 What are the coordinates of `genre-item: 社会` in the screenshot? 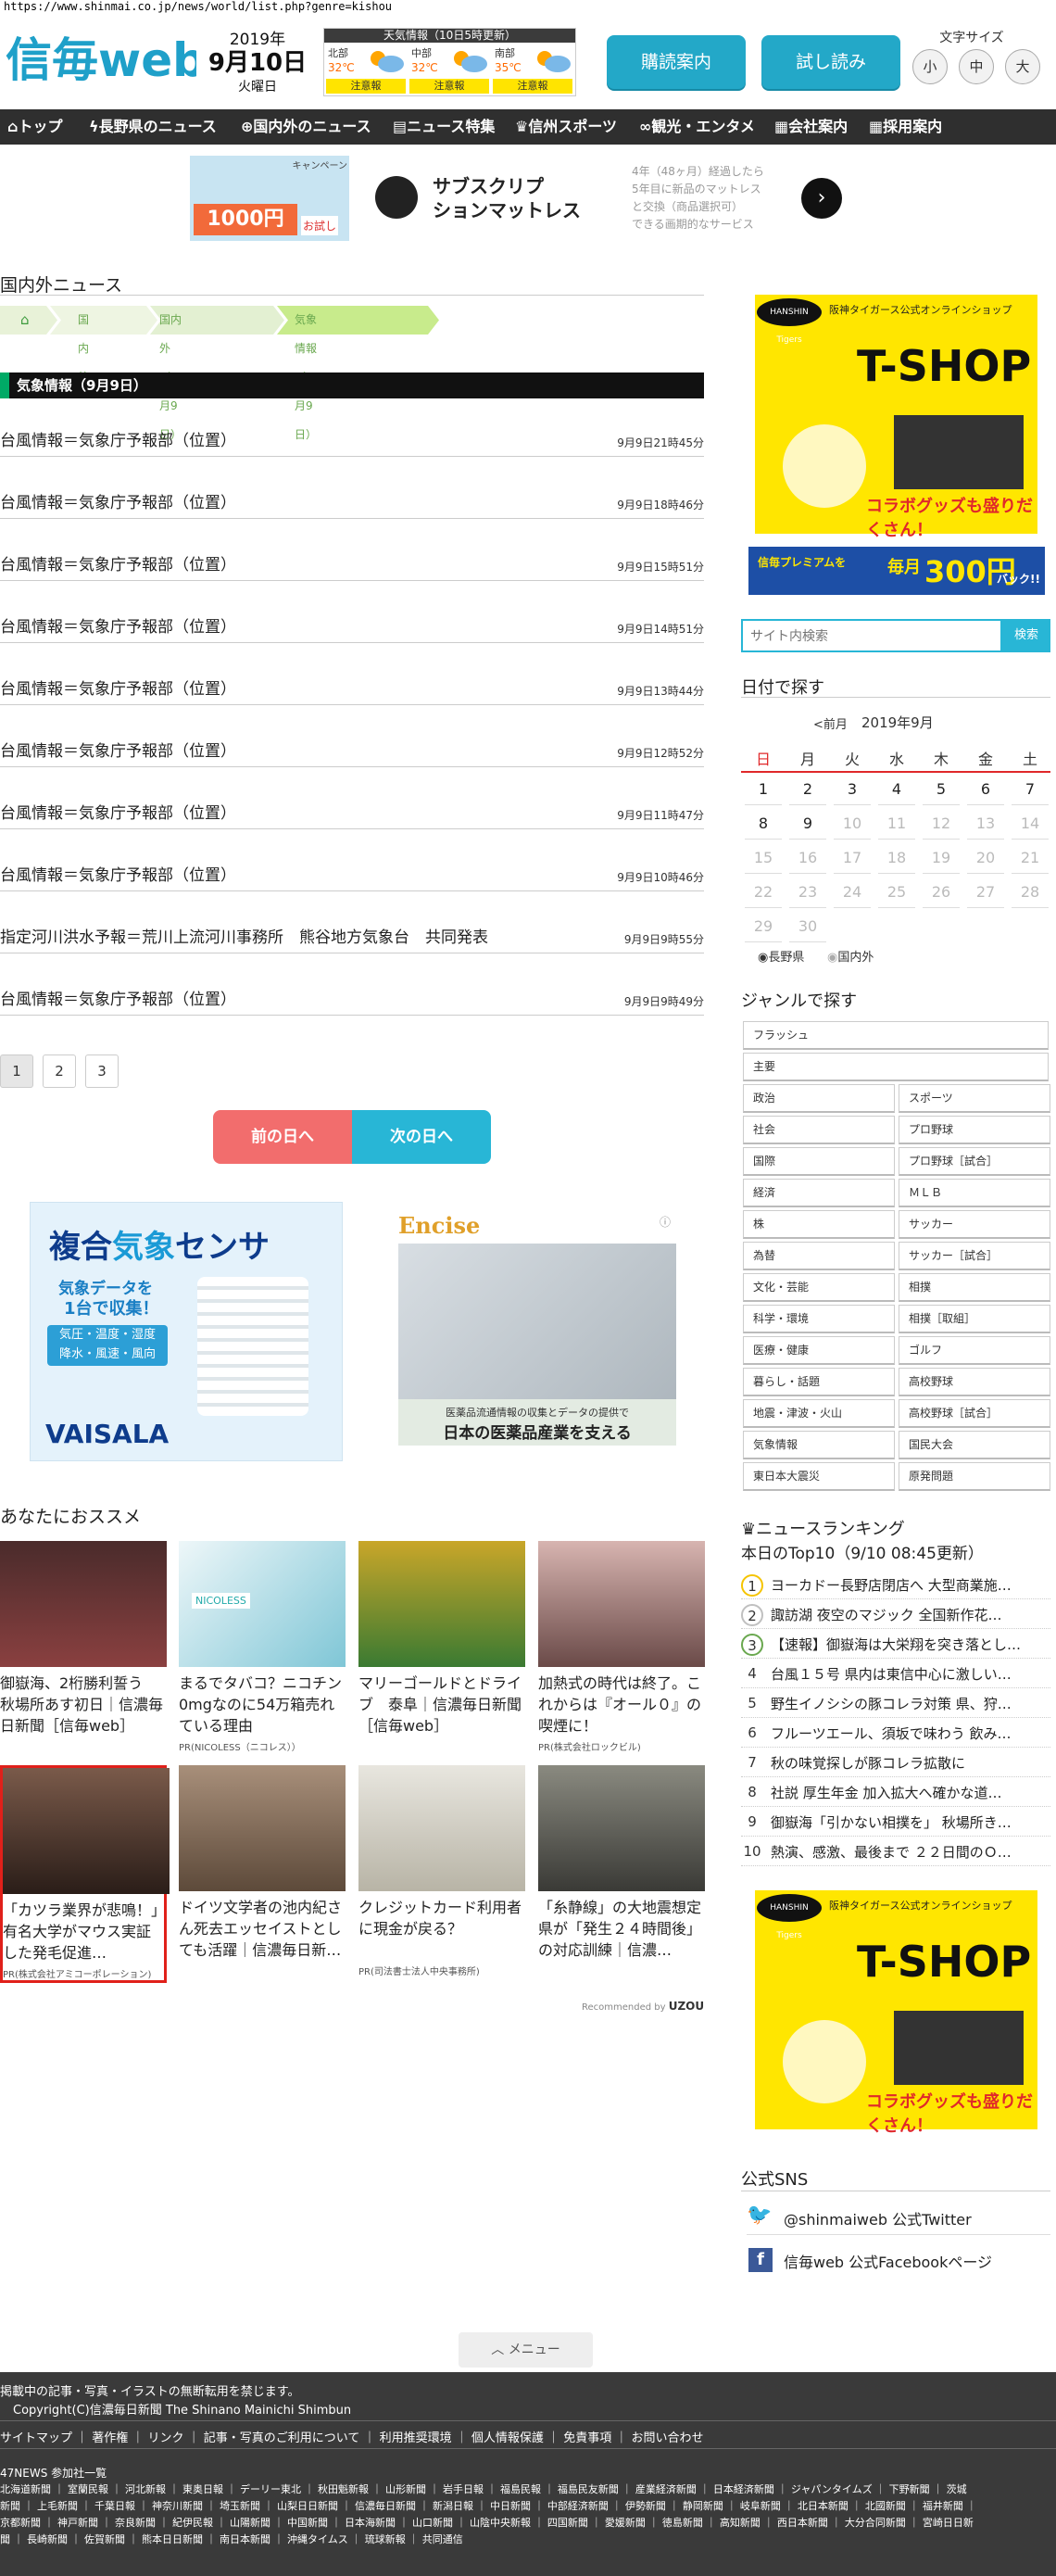 It's located at (819, 1130).